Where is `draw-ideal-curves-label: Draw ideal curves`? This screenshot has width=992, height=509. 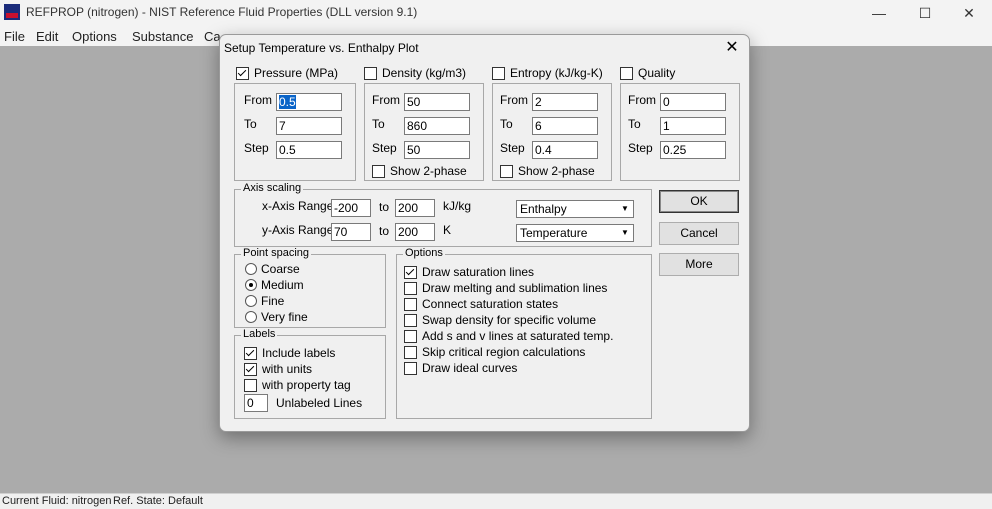 draw-ideal-curves-label: Draw ideal curves is located at coordinates (470, 368).